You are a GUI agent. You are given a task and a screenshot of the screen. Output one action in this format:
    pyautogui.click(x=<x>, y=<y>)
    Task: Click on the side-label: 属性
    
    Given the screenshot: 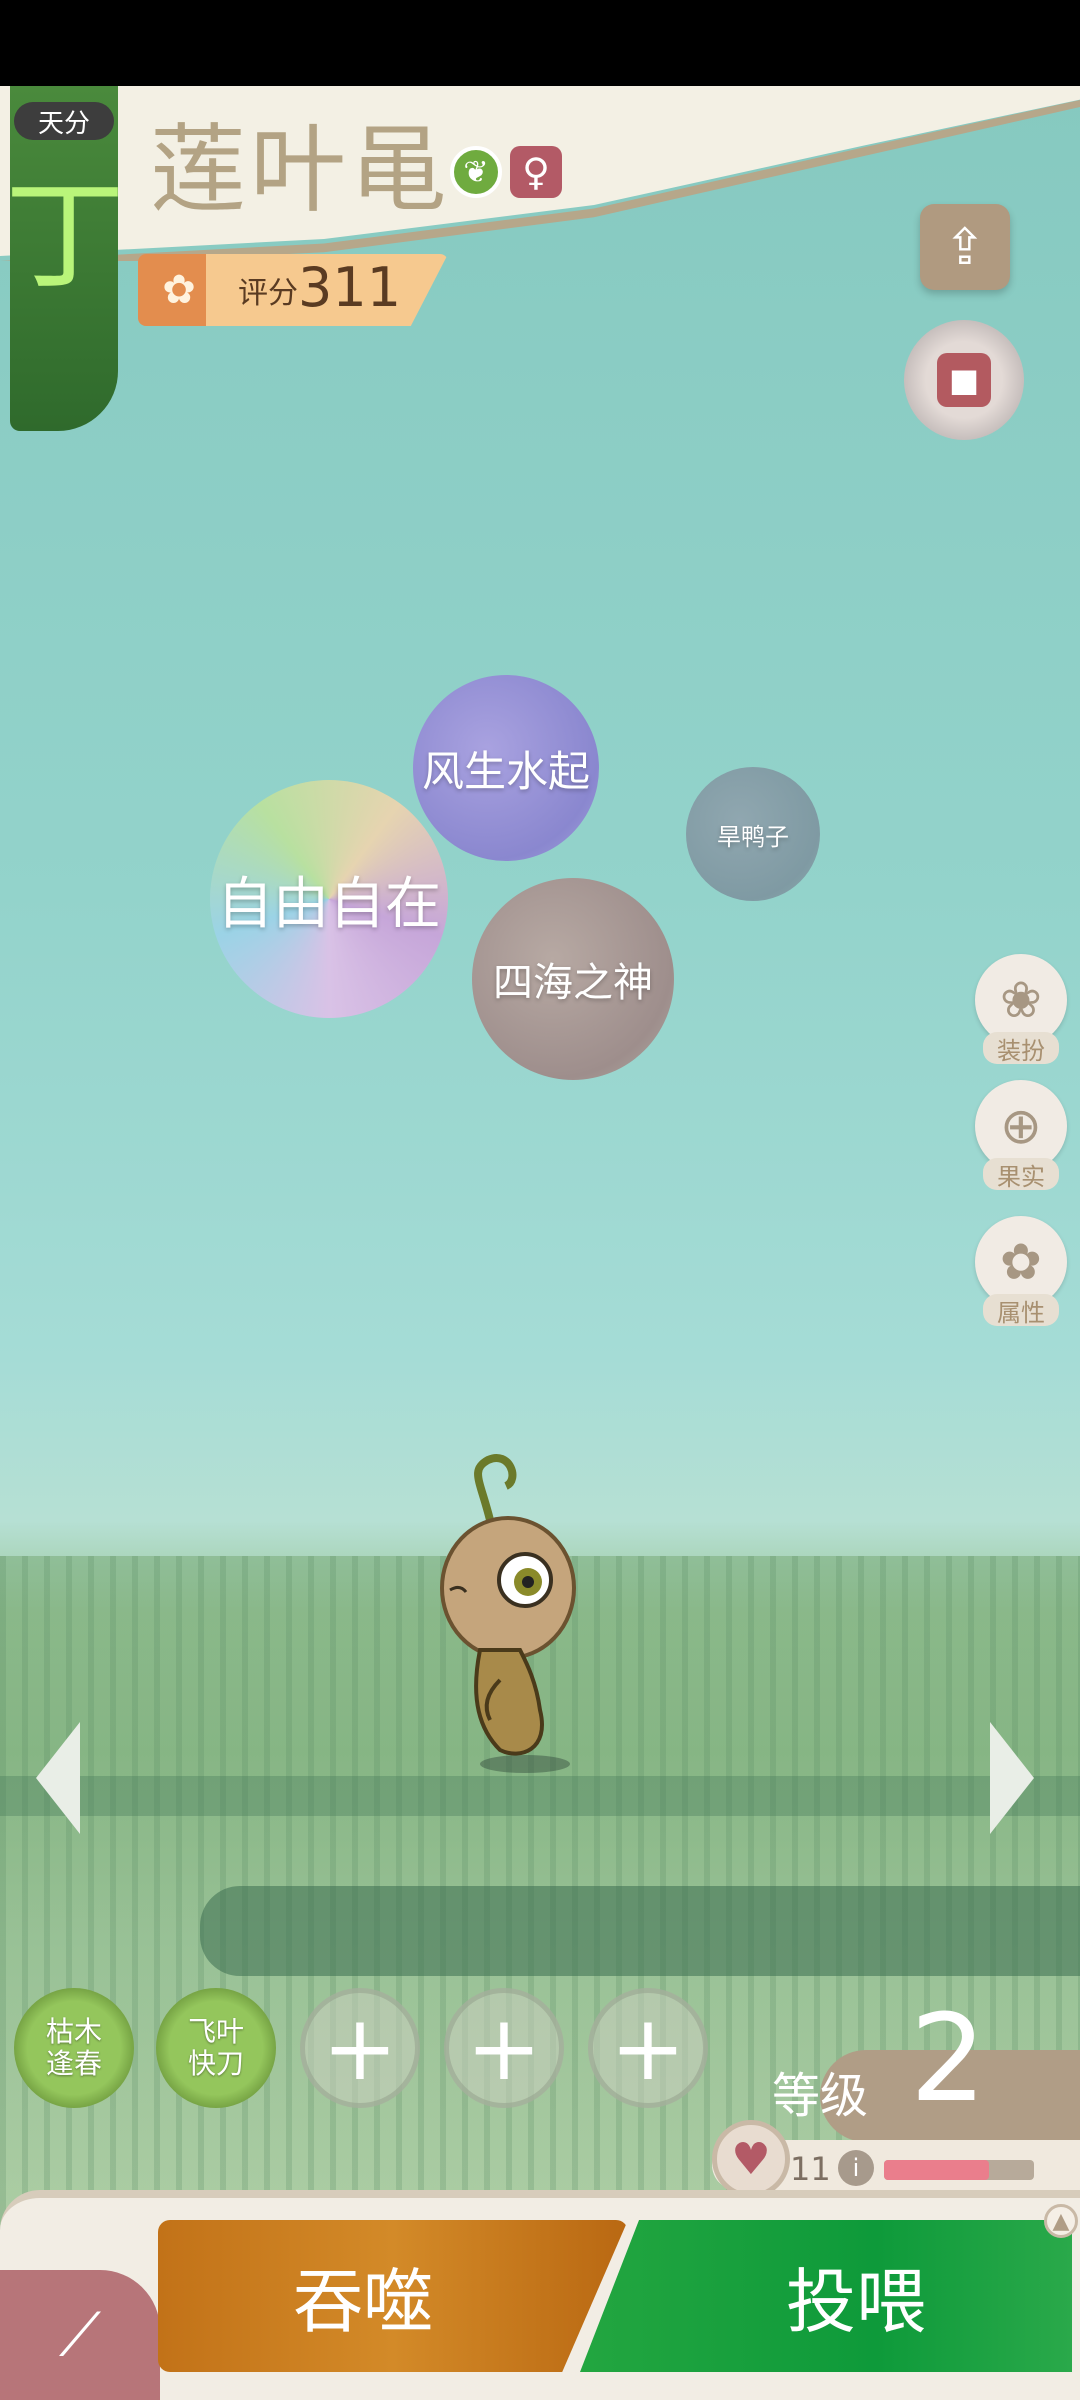 What is the action you would take?
    pyautogui.click(x=1021, y=1310)
    